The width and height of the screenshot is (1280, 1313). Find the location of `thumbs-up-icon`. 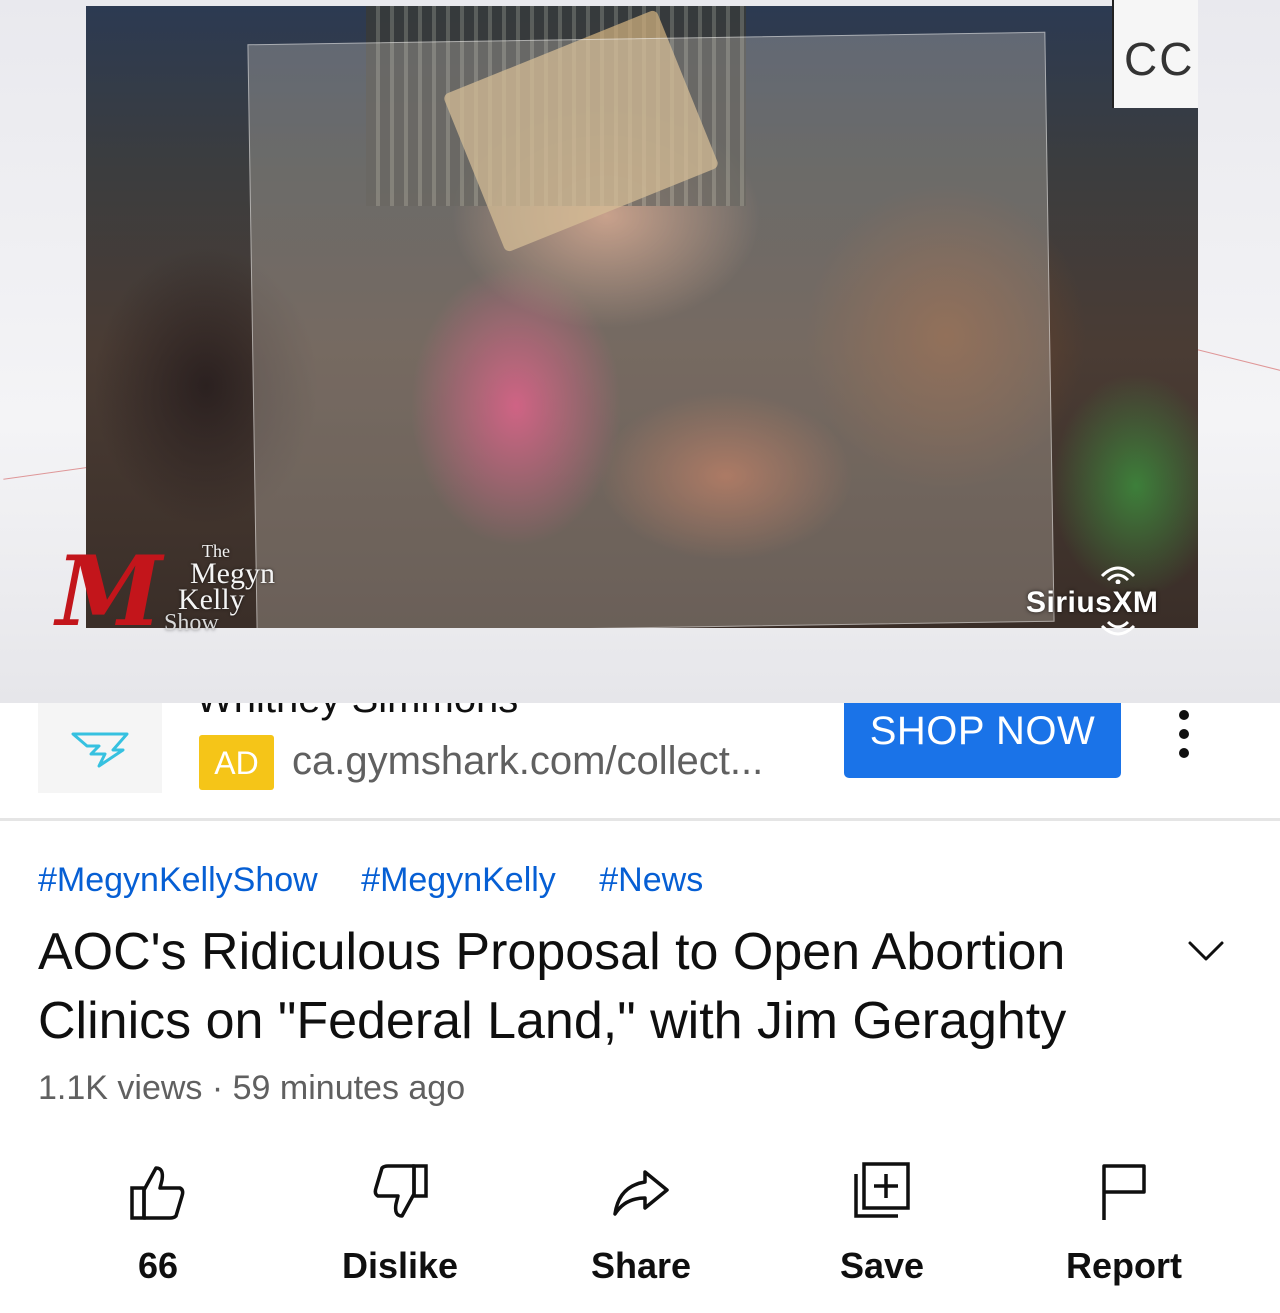

thumbs-up-icon is located at coordinates (157, 1193).